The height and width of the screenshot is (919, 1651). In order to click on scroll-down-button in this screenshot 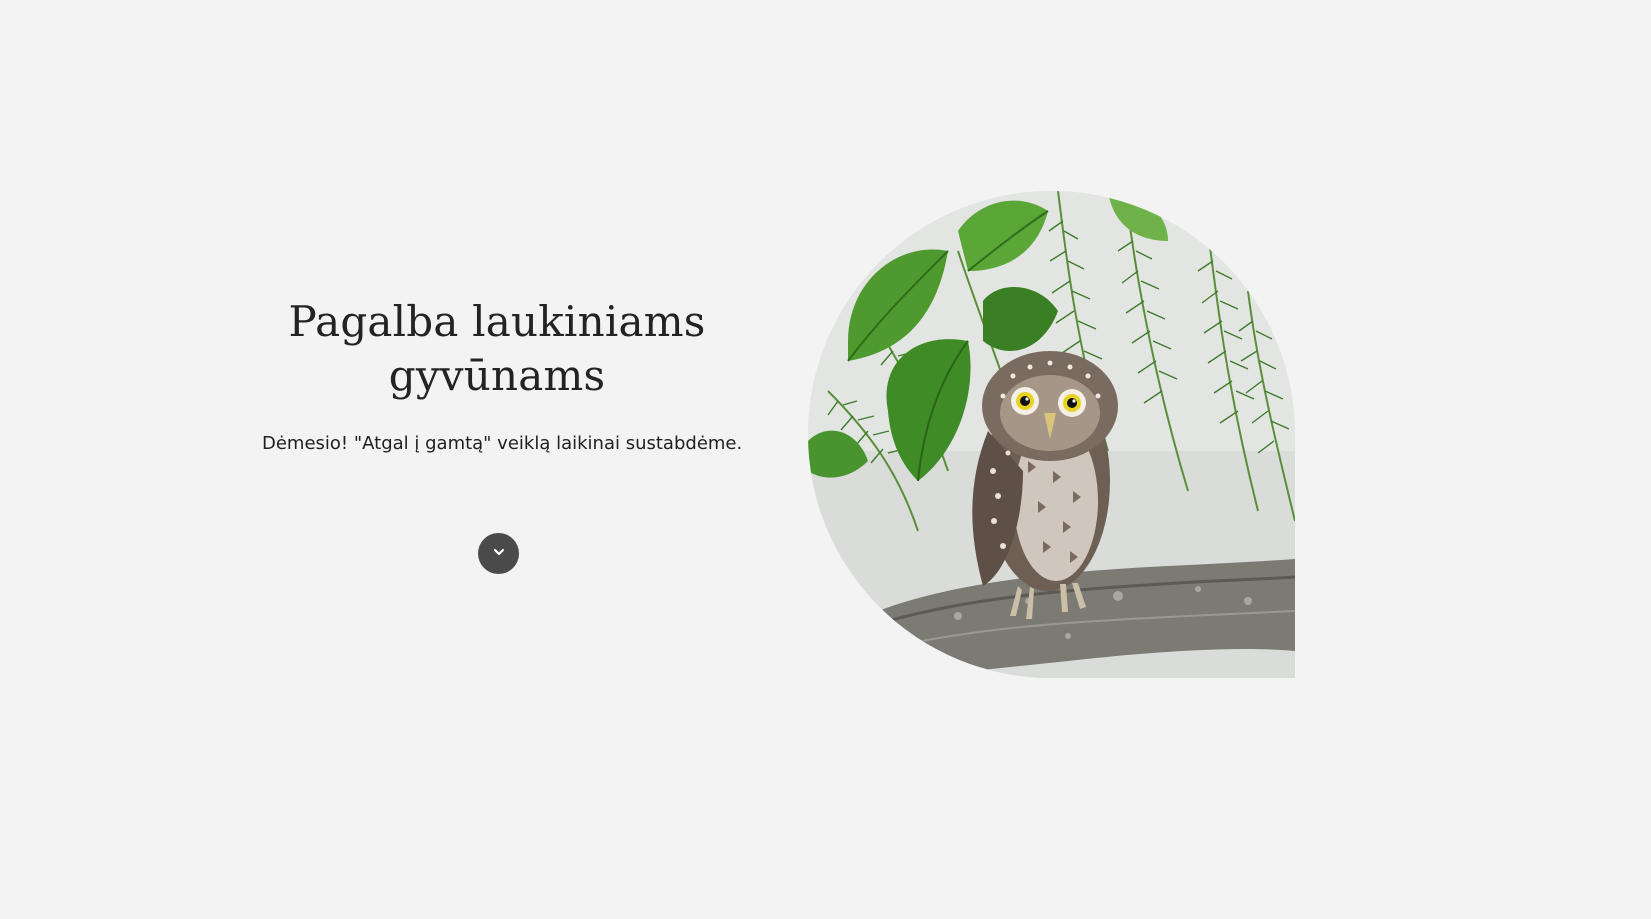, I will do `click(498, 553)`.